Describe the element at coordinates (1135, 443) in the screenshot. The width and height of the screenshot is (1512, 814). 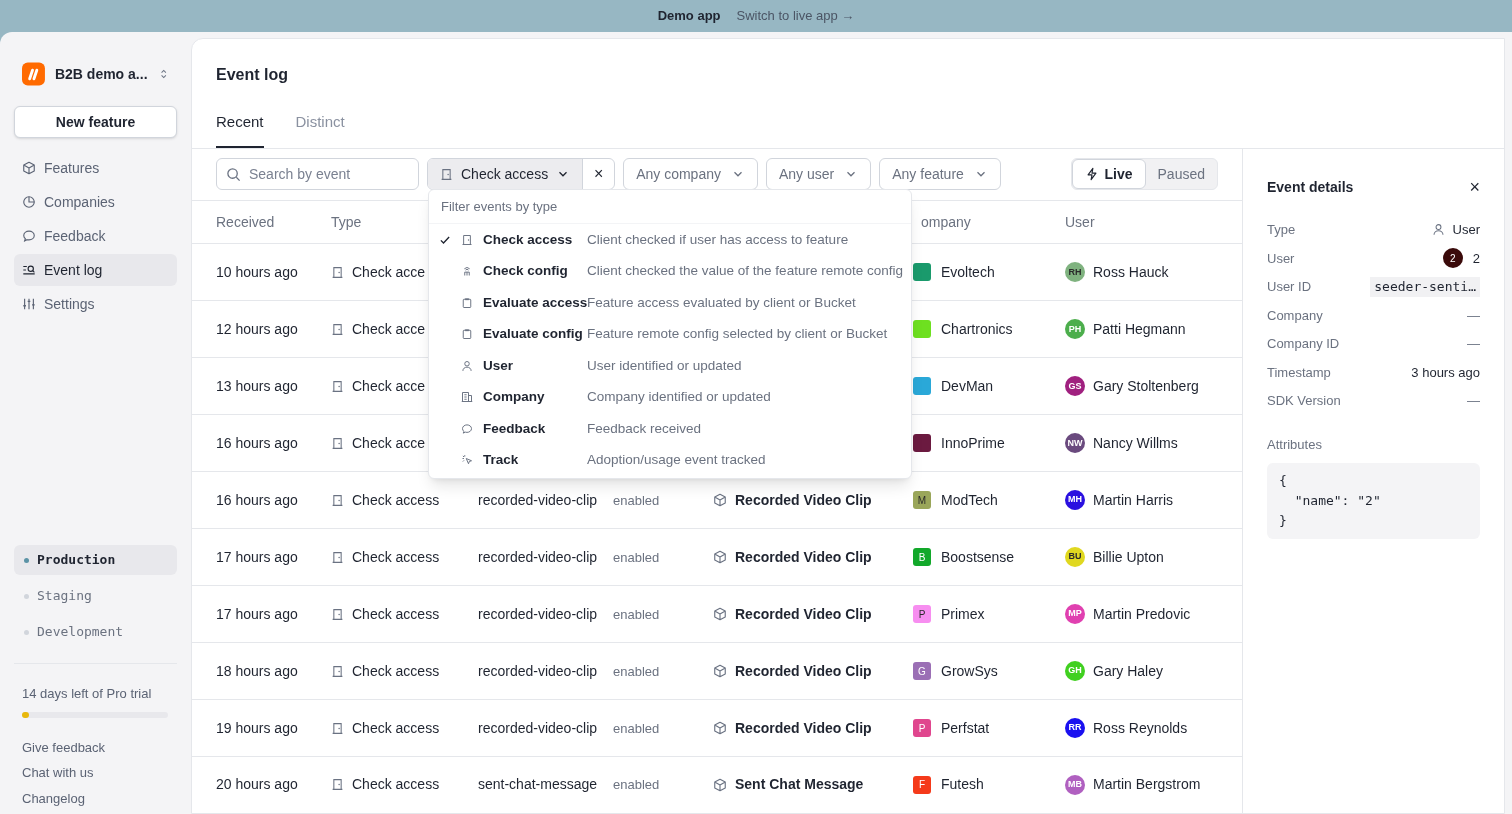
I see `user-name: Nancy Willms` at that location.